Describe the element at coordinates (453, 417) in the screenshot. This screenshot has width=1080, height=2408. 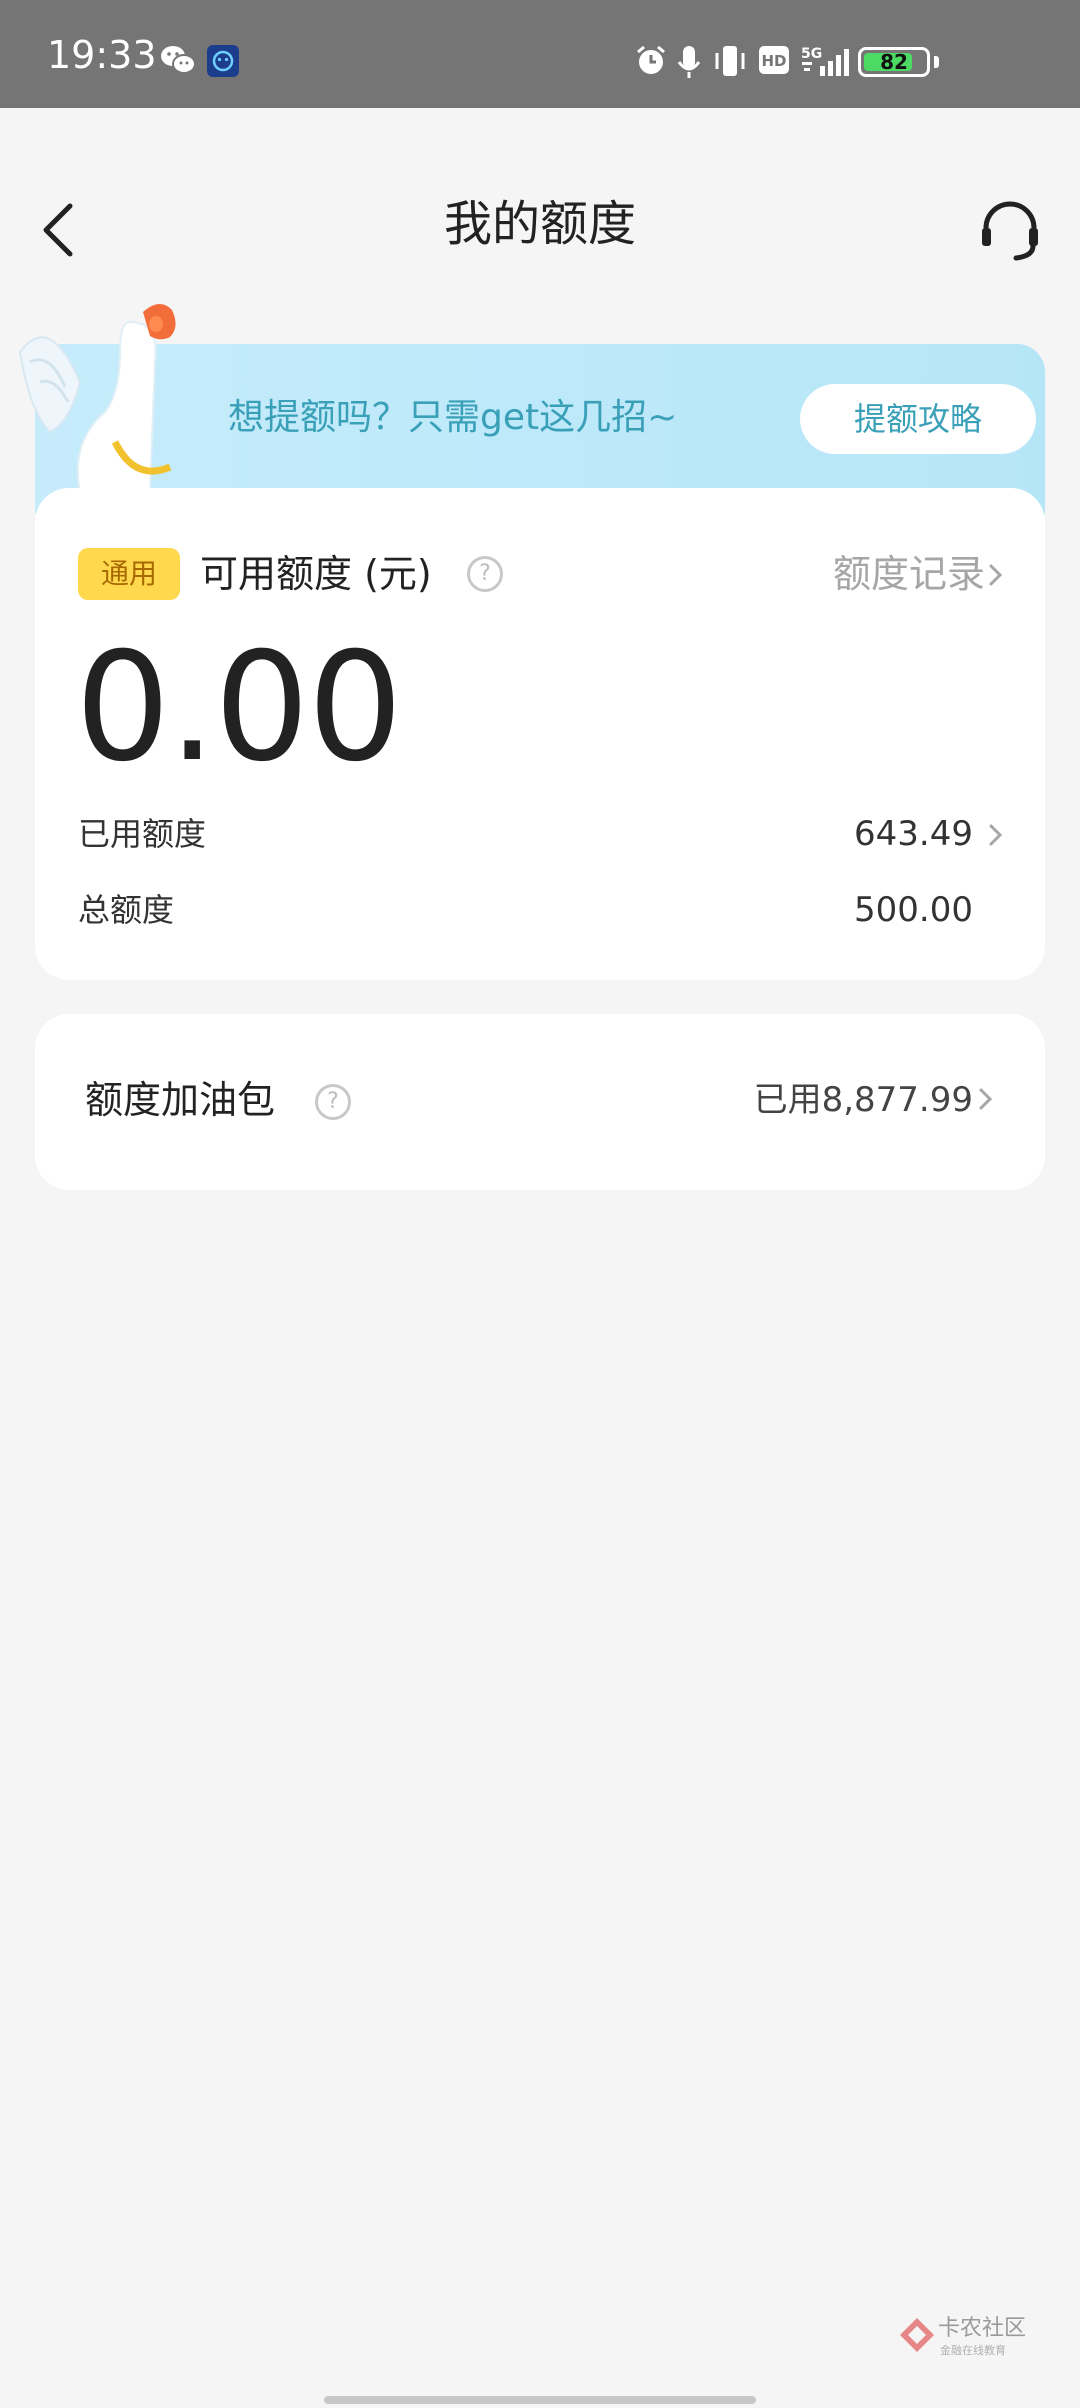
I see `banner-text: 想提额吗？只需get这几招~` at that location.